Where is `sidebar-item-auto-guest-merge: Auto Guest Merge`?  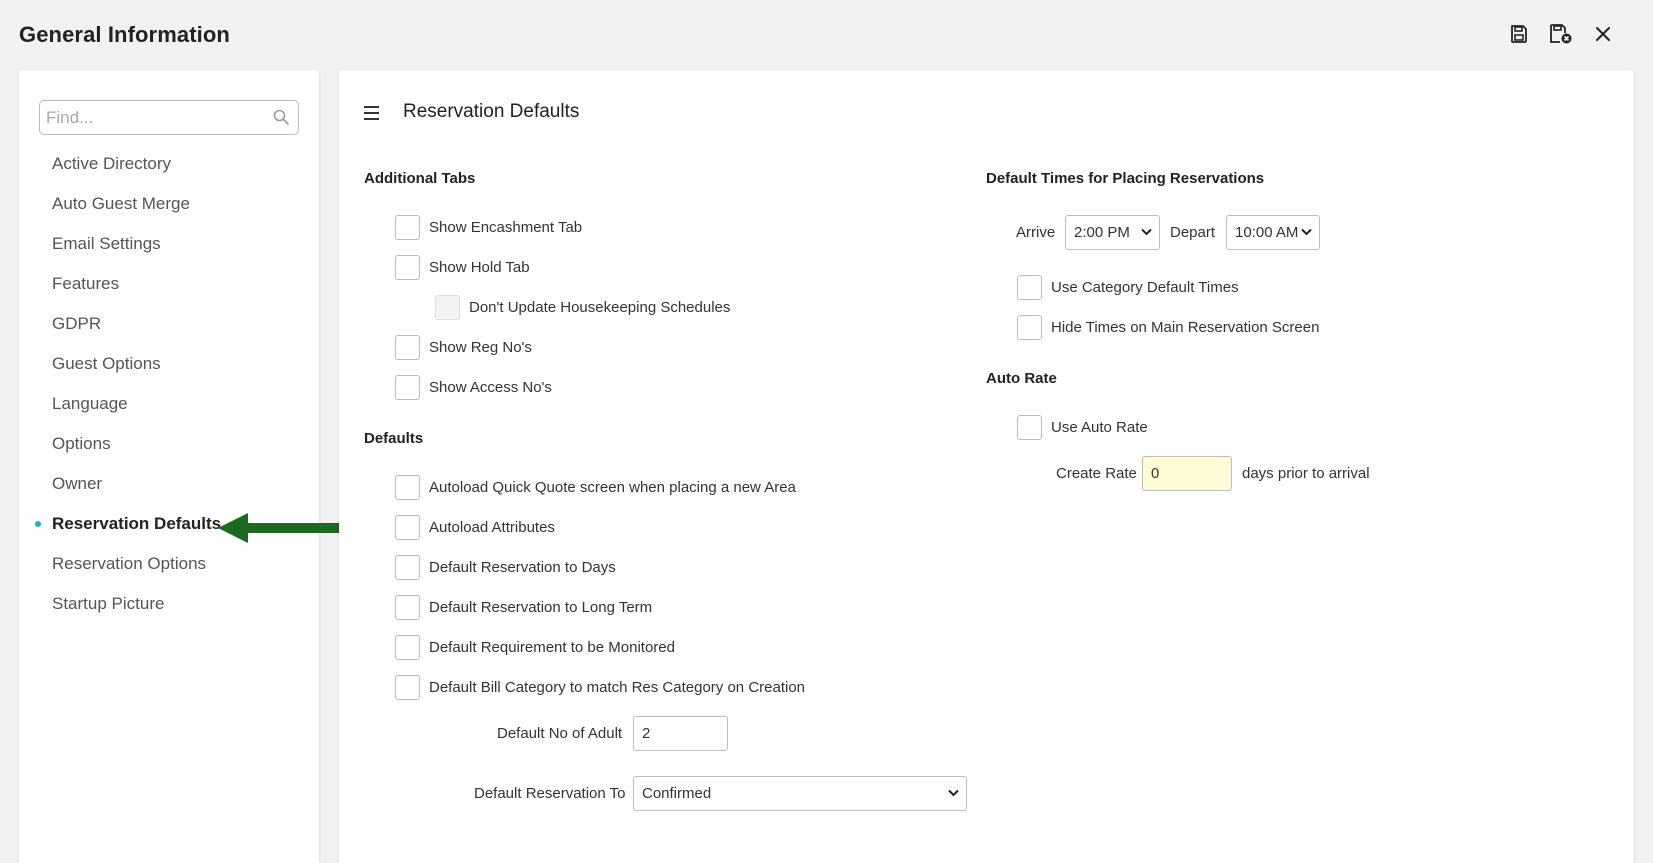
sidebar-item-auto-guest-merge: Auto Guest Merge is located at coordinates (169, 204).